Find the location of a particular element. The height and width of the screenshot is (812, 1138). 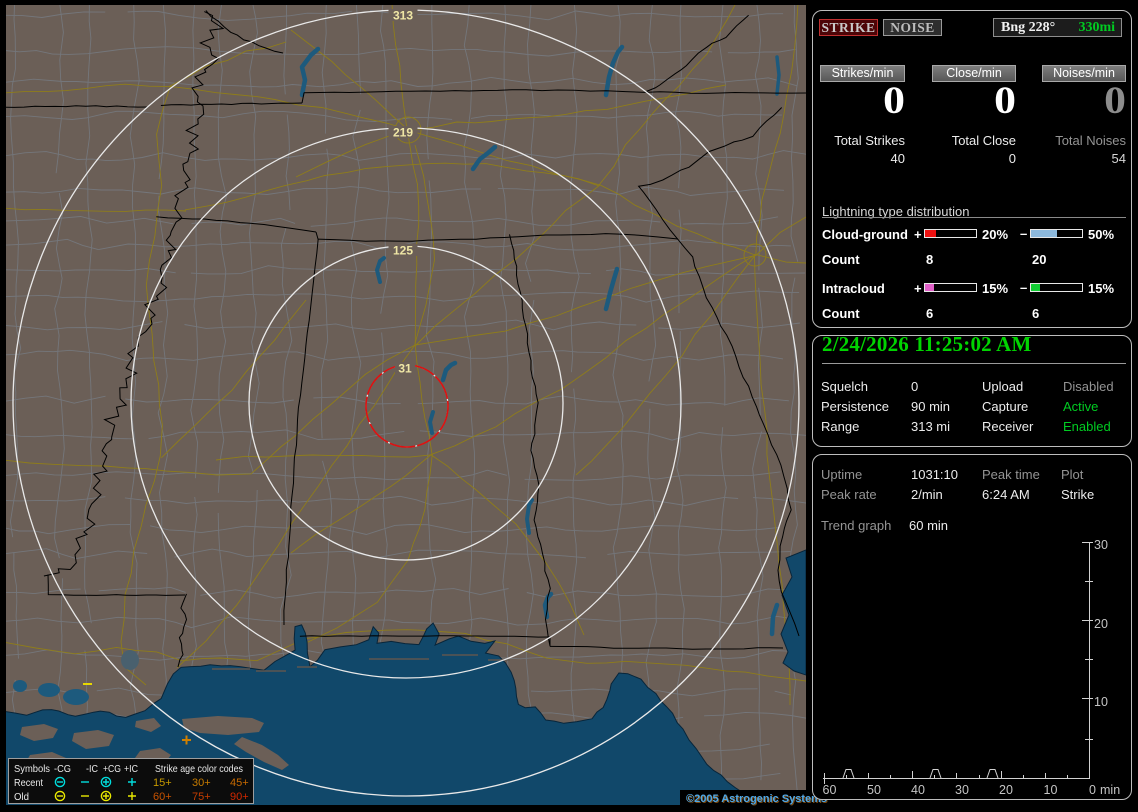

svg-text: 90+ is located at coordinates (239, 797).